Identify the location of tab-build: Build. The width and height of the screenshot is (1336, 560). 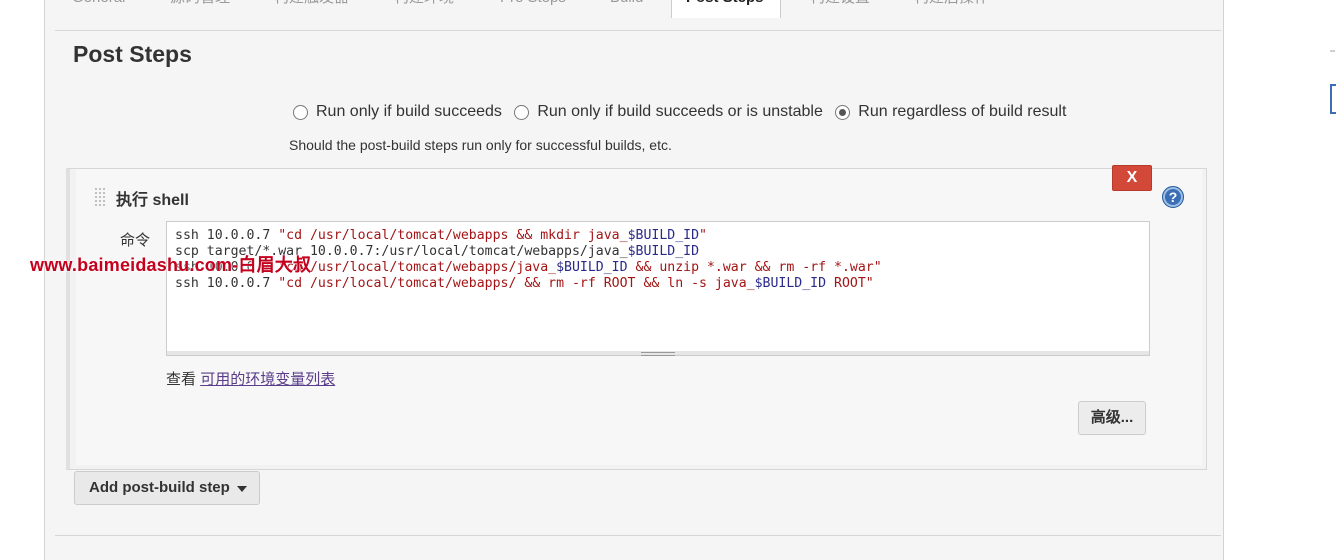
(626, 9).